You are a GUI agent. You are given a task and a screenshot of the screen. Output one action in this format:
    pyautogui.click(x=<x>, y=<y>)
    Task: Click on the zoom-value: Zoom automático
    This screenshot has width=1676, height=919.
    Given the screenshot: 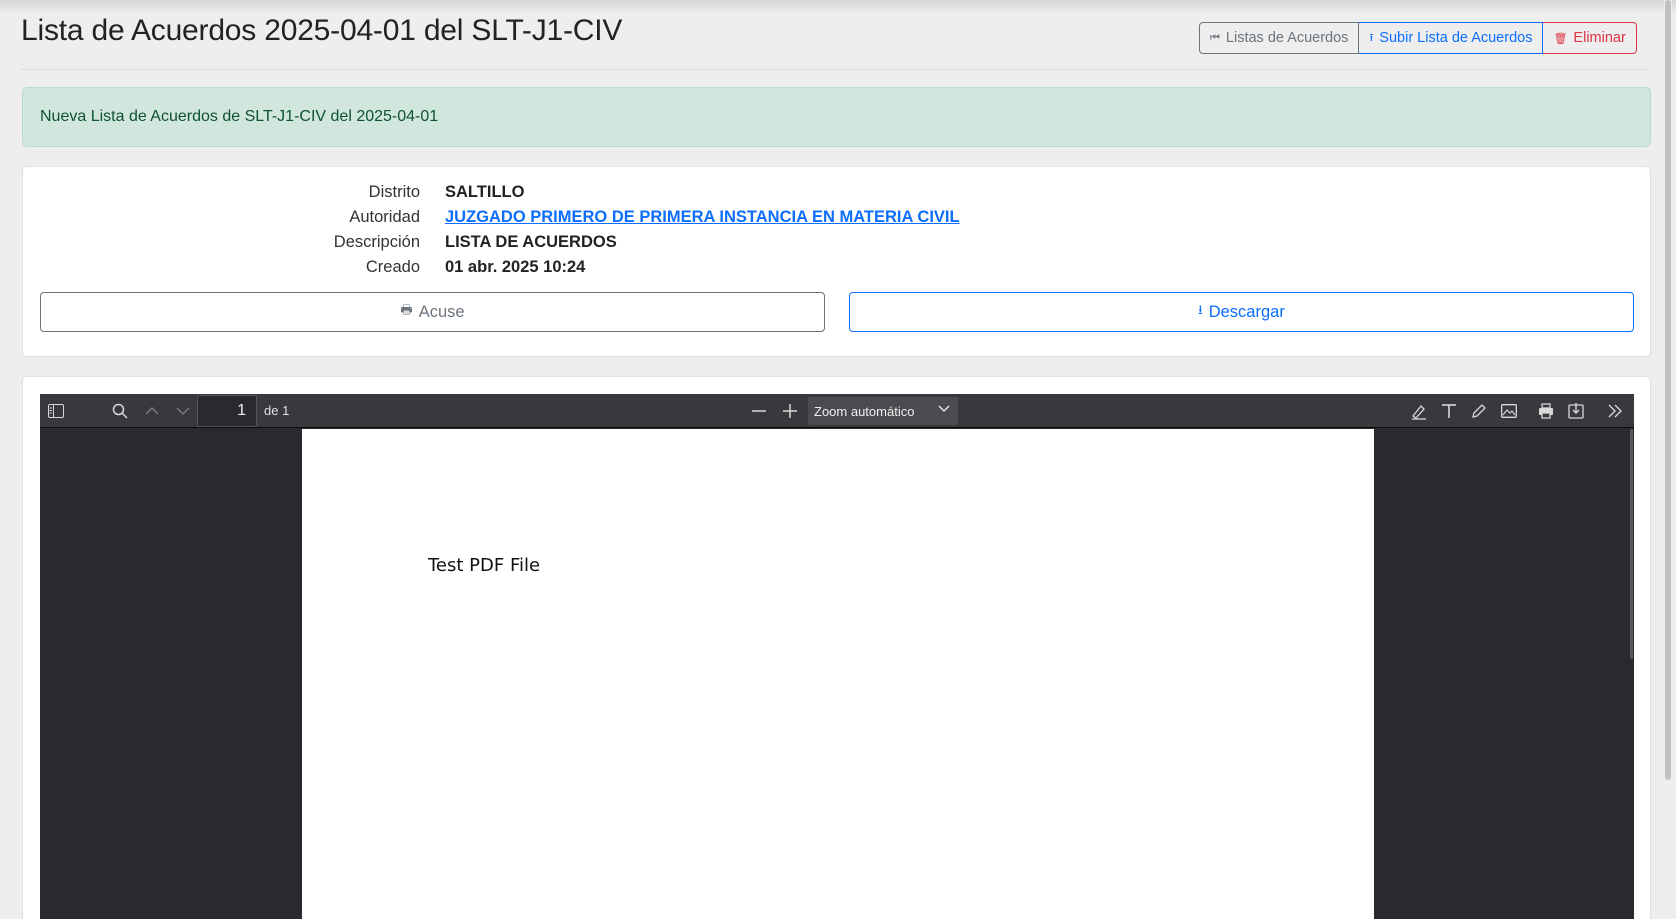 What is the action you would take?
    pyautogui.click(x=864, y=411)
    